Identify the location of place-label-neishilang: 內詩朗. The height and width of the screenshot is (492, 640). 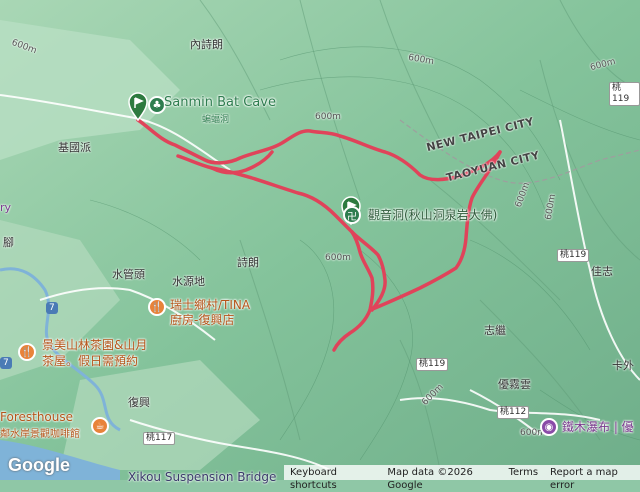
(206, 44).